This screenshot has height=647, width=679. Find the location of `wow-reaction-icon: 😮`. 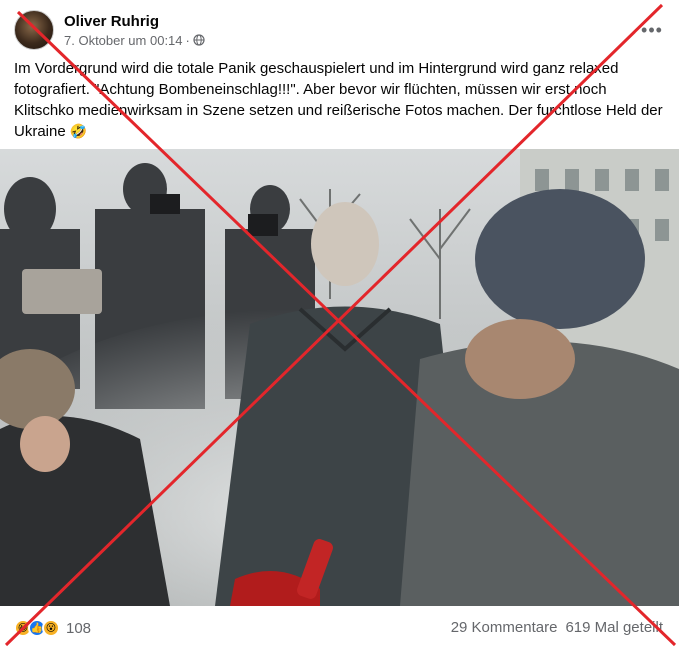

wow-reaction-icon: 😮 is located at coordinates (51, 628).